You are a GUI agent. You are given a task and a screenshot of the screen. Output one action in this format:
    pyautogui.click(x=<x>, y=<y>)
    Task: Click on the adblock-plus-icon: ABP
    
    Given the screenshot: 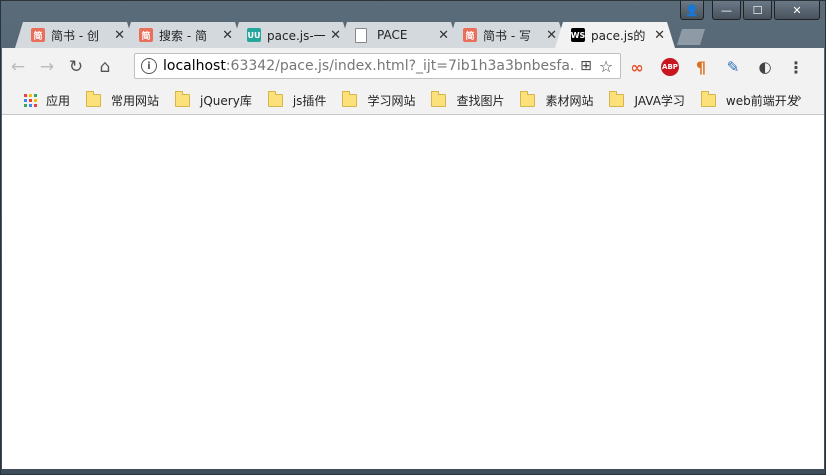 What is the action you would take?
    pyautogui.click(x=670, y=67)
    